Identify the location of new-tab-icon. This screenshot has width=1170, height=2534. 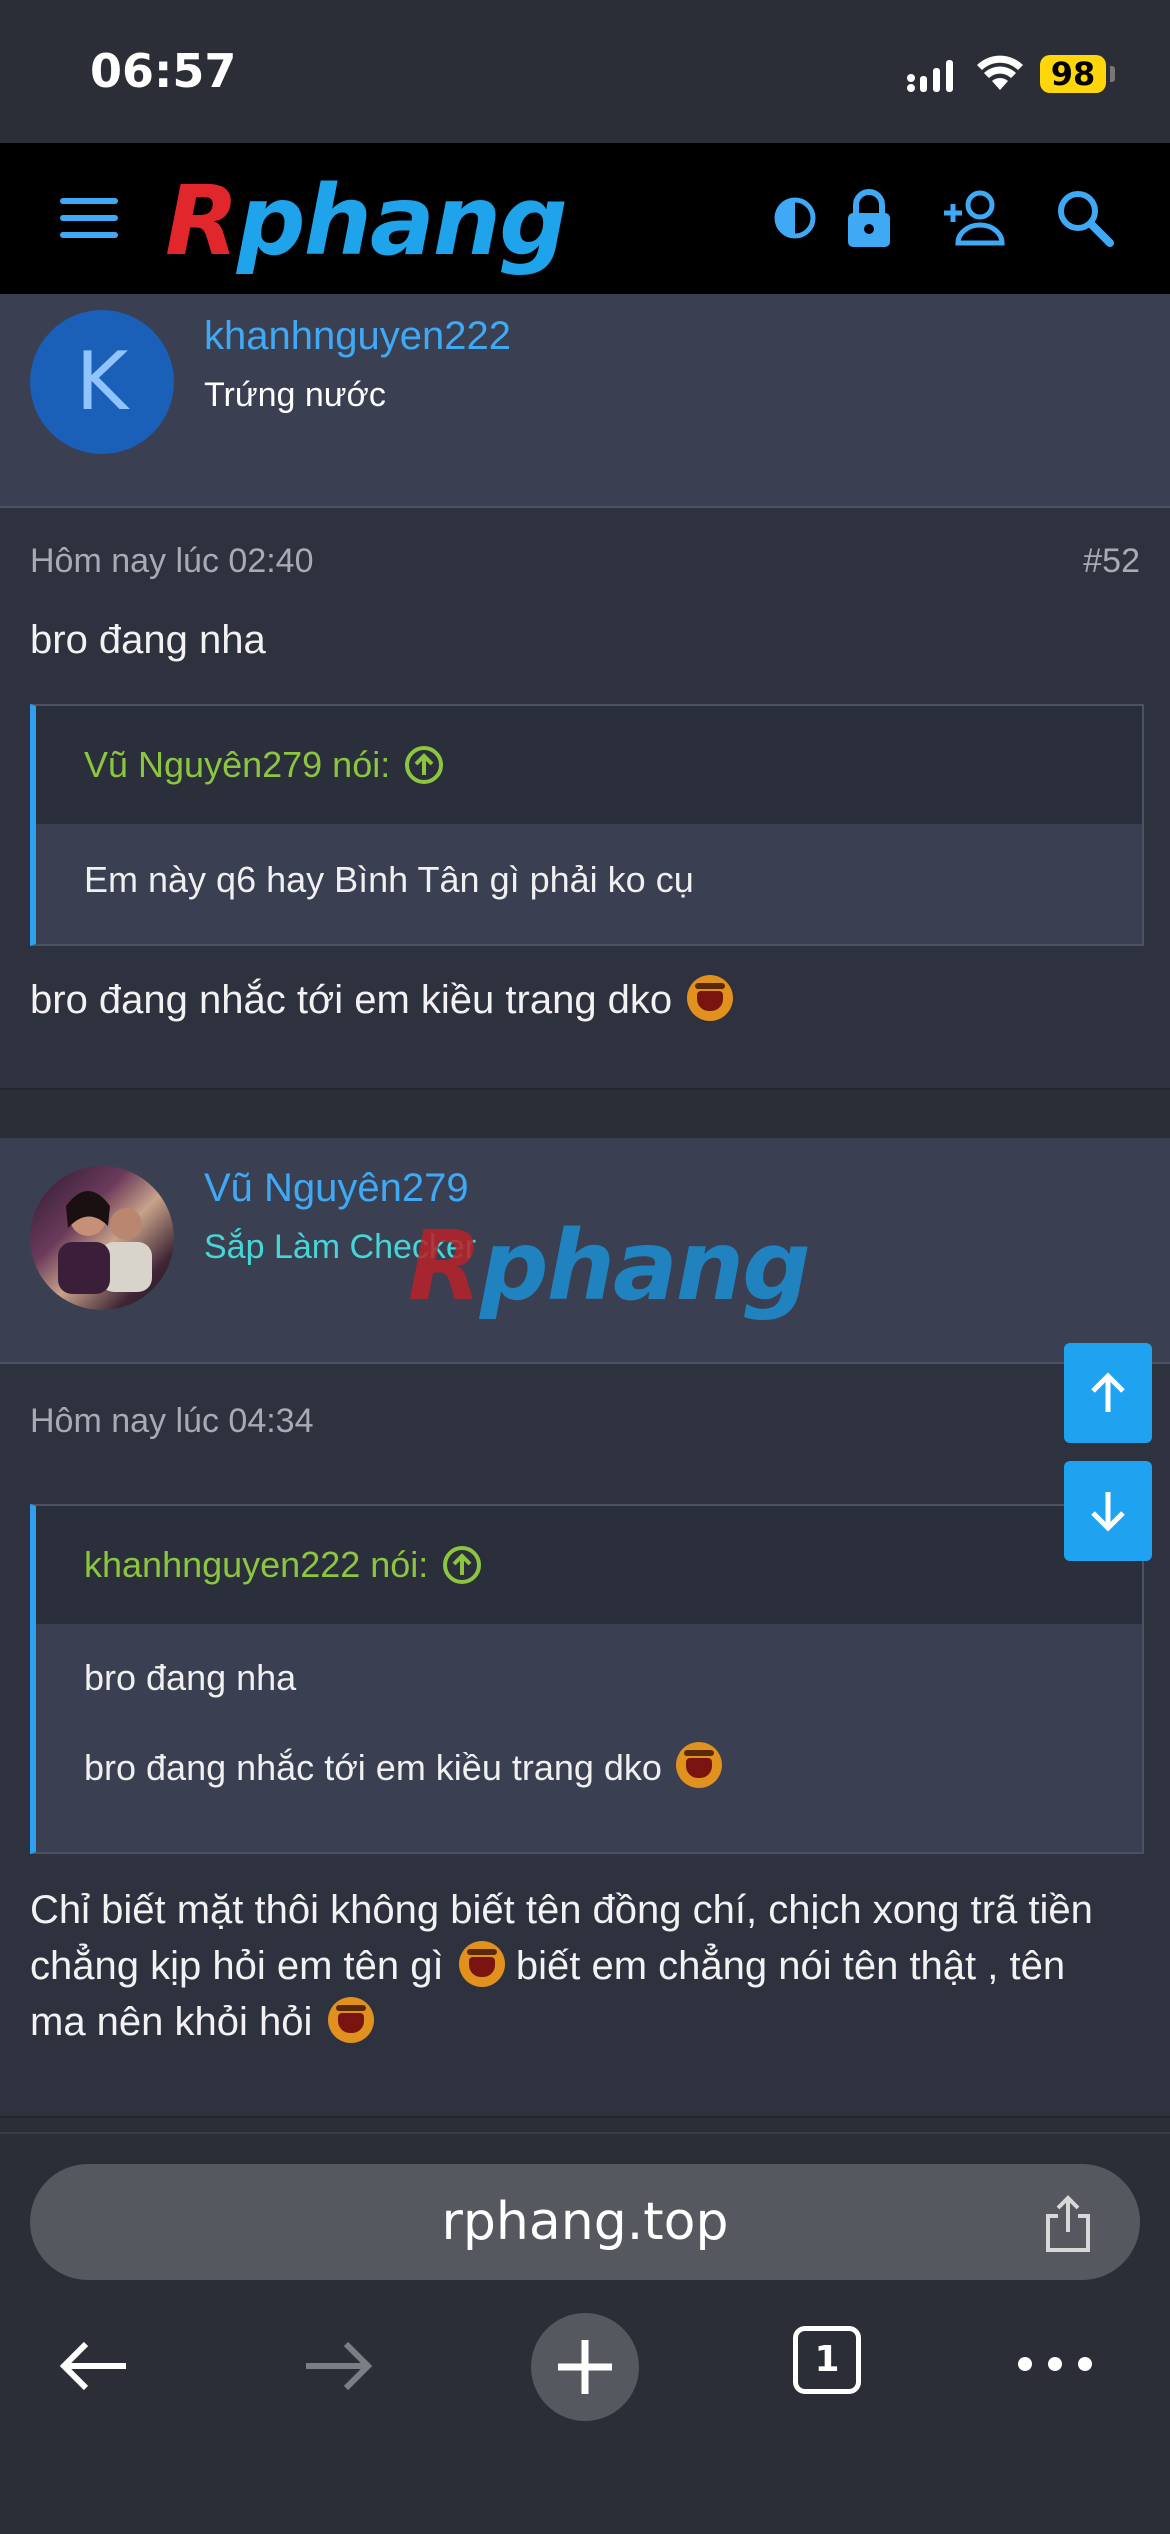
(585, 2367).